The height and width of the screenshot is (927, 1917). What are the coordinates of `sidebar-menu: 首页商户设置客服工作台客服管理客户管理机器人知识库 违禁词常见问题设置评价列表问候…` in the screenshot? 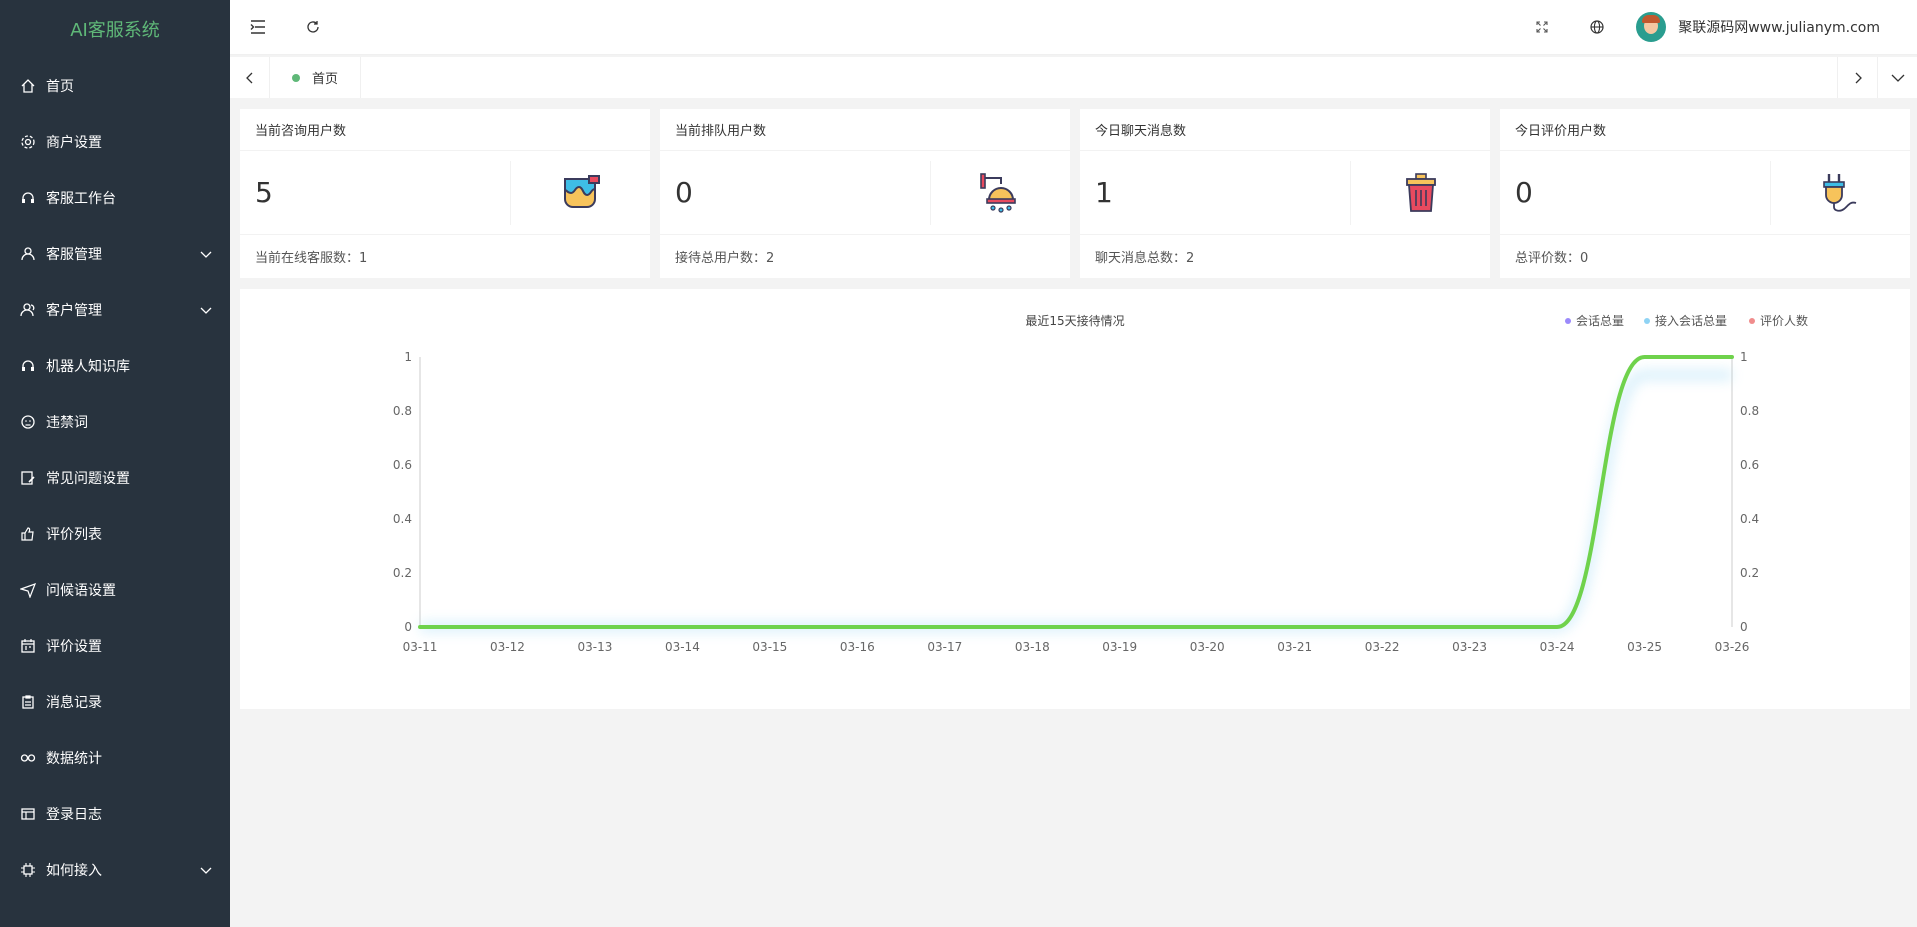 It's located at (115, 478).